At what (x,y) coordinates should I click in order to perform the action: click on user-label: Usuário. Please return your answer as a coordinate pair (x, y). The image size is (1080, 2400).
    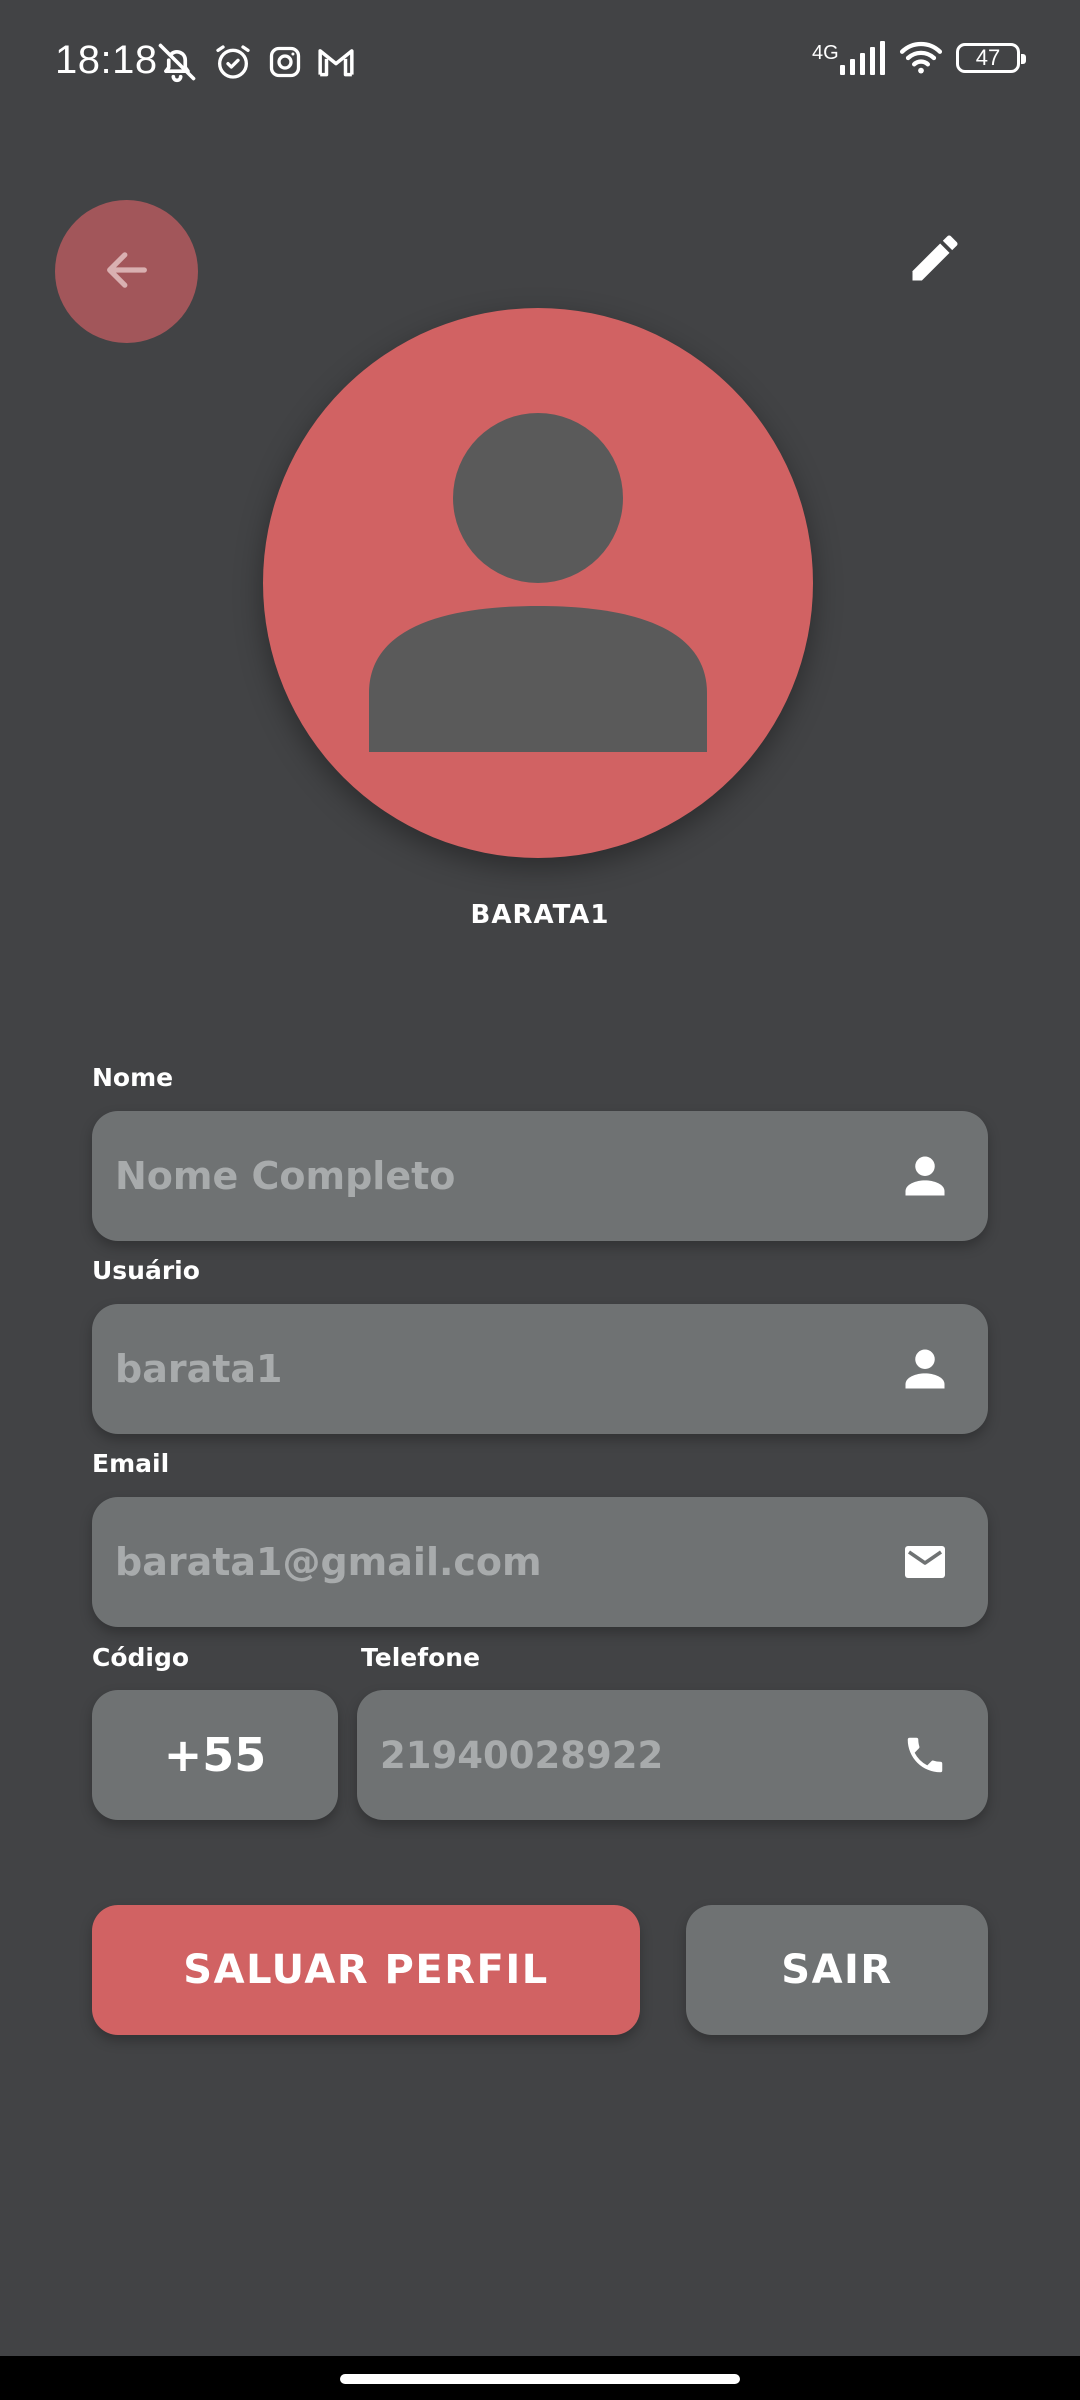
    Looking at the image, I should click on (146, 1270).